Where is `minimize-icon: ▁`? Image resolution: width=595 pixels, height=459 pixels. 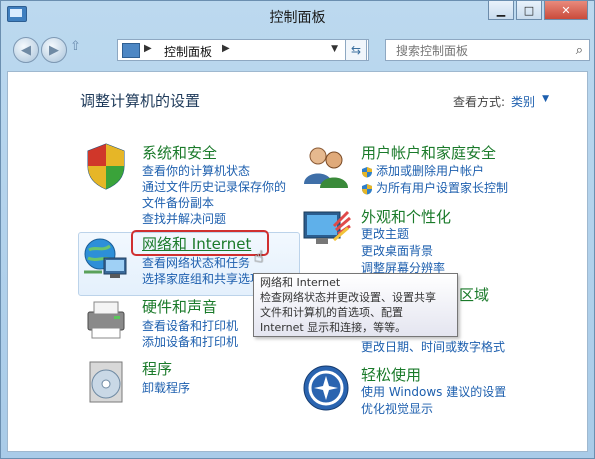 minimize-icon: ▁ is located at coordinates (501, 10).